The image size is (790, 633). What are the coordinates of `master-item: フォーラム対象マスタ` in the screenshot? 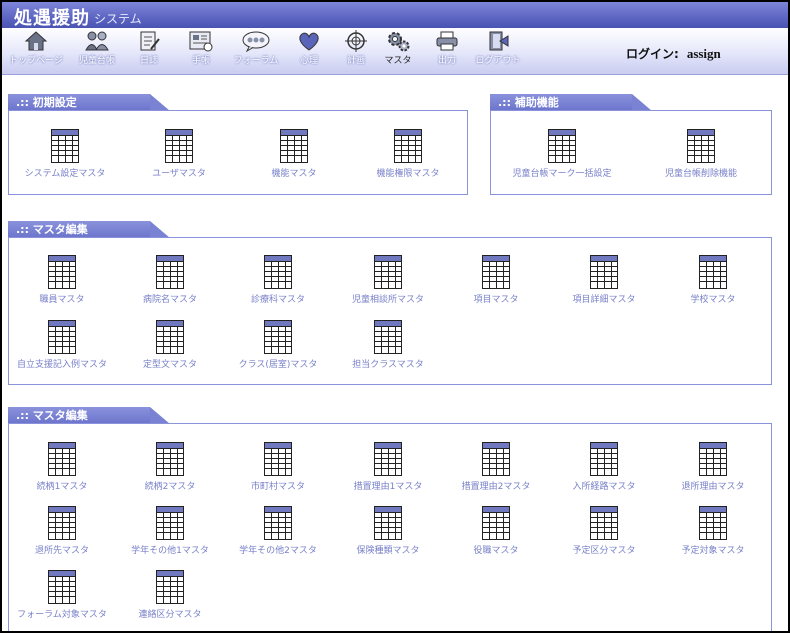 It's located at (62, 595).